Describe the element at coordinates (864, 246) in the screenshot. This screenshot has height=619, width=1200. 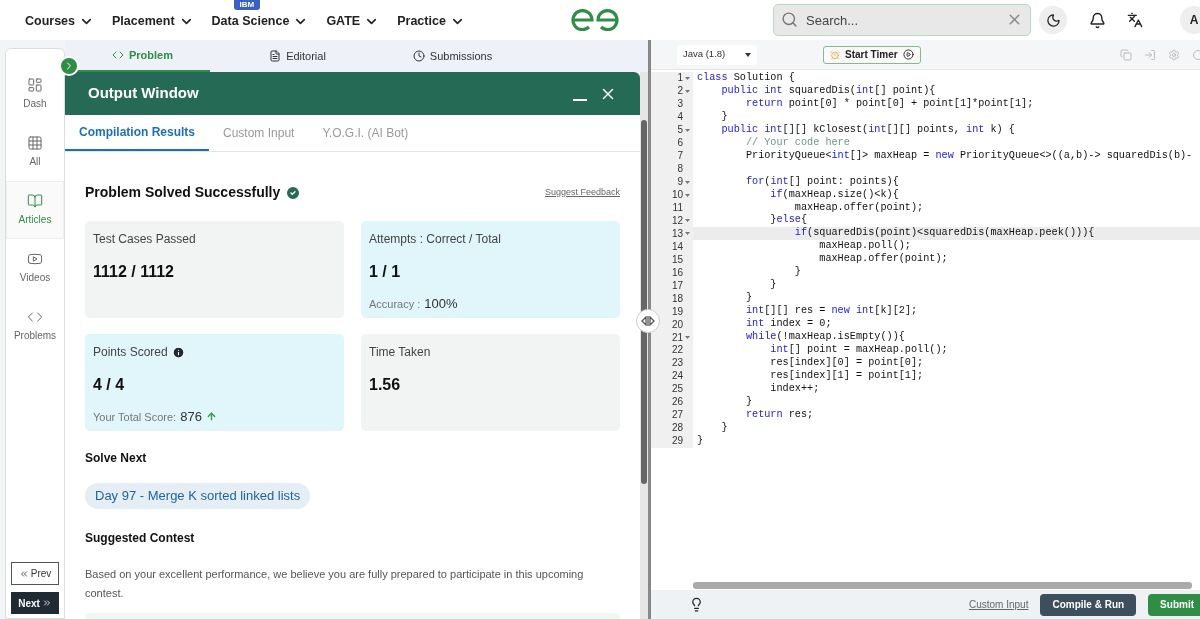
I see `code-line: maxHeap.poll();` at that location.